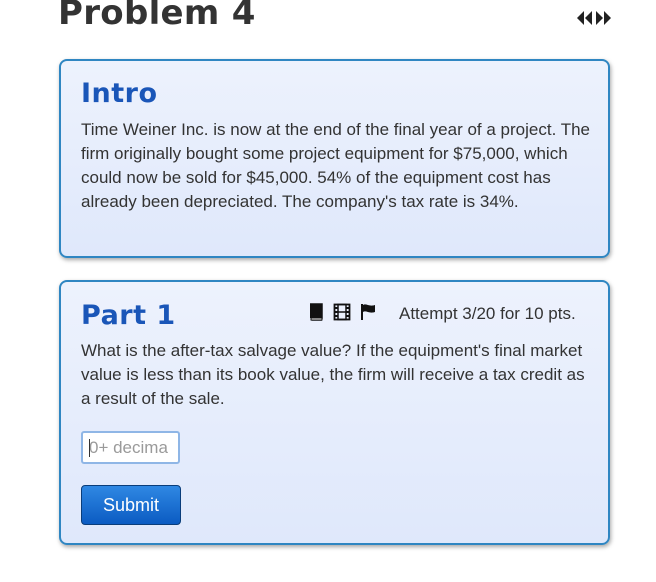  What do you see at coordinates (584, 18) in the screenshot?
I see `previous-arrow-icon` at bounding box center [584, 18].